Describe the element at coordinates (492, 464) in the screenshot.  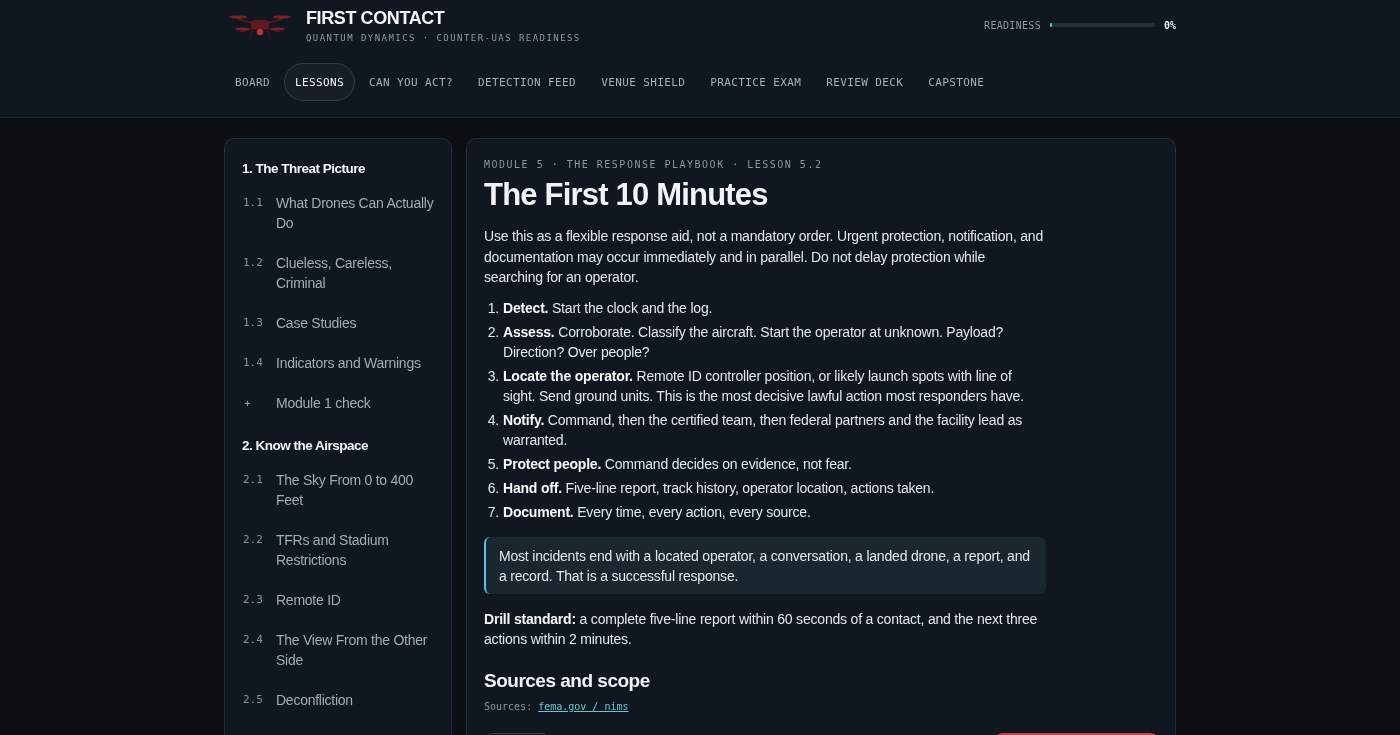
I see `step-number: 5.` at that location.